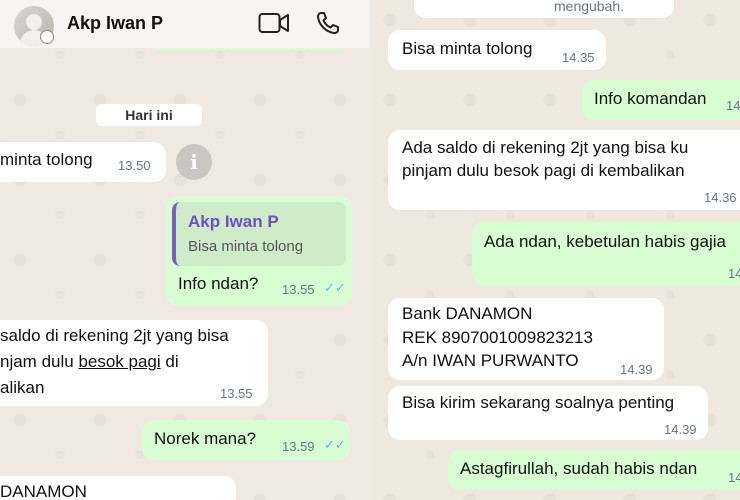  I want to click on date-link: besok pagi, so click(119, 361).